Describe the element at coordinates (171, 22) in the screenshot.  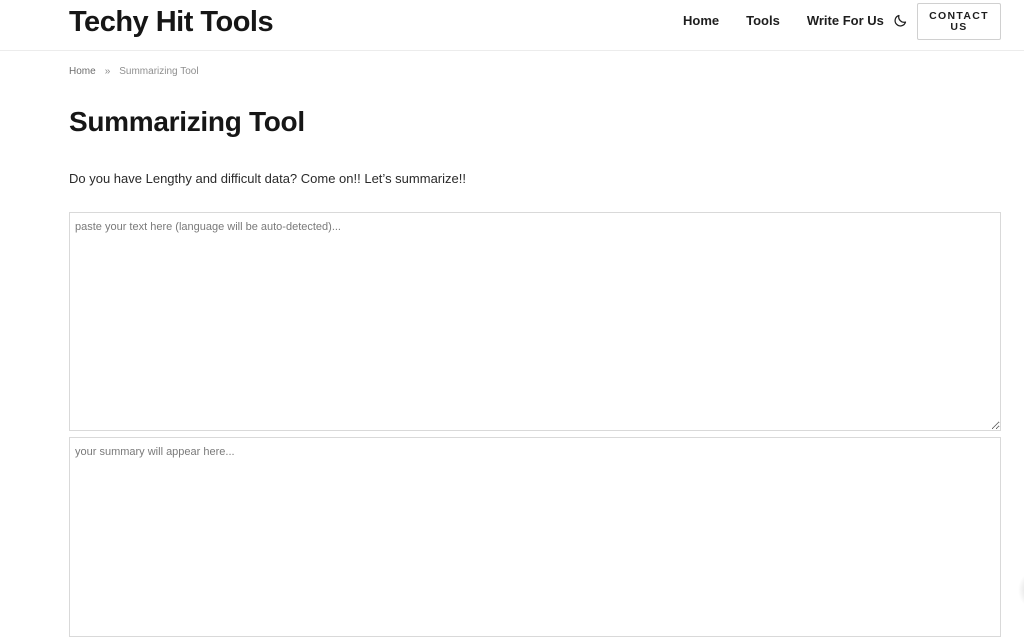
I see `site-logo: Techy Hit Tools` at that location.